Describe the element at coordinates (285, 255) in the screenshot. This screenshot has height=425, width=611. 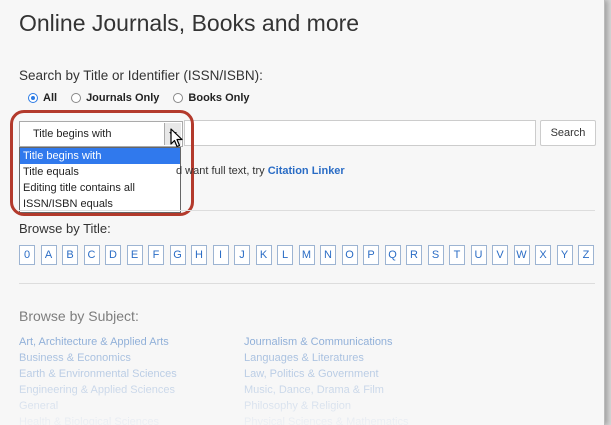
I see `letter-link-l: L` at that location.